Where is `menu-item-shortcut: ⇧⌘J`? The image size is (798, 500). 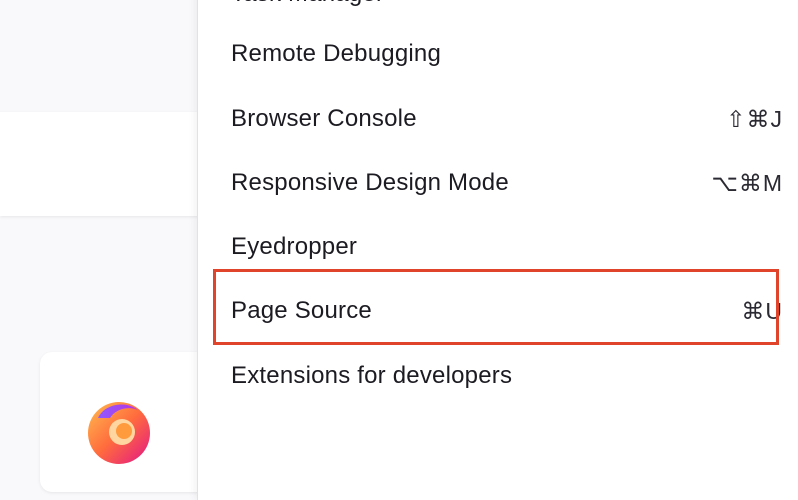 menu-item-shortcut: ⇧⌘J is located at coordinates (754, 118).